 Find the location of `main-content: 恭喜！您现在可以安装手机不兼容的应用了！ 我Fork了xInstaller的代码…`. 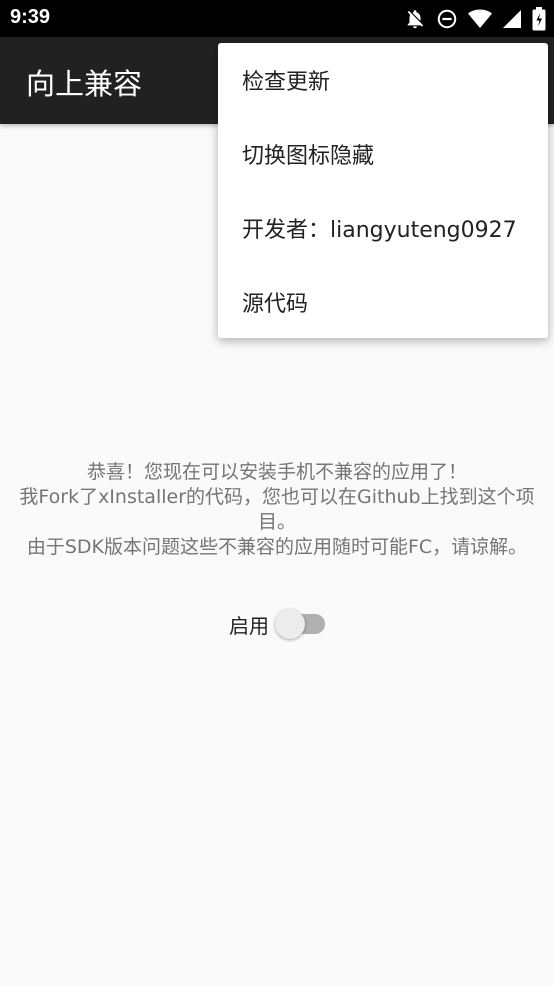

main-content: 恭喜！您现在可以安装手机不兼容的应用了！ 我Fork了xInstaller的代码… is located at coordinates (277, 510).